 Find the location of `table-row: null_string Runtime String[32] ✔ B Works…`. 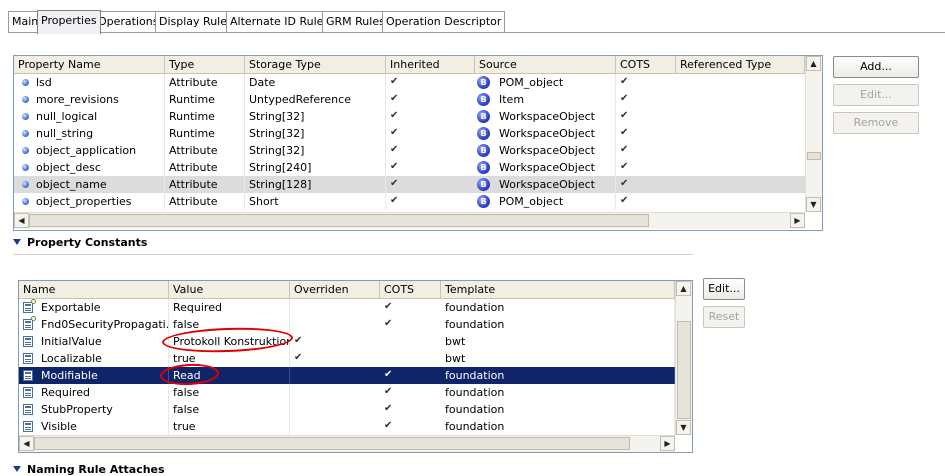

table-row: null_string Runtime String[32] ✔ B Works… is located at coordinates (409, 133).